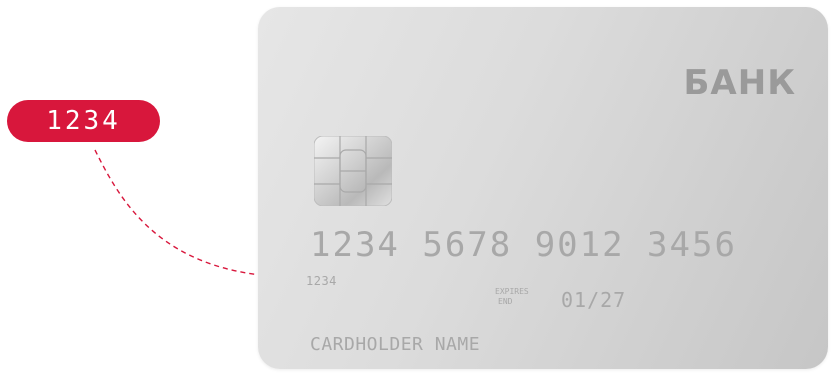  Describe the element at coordinates (353, 171) in the screenshot. I see `emv-chip-icon` at that location.